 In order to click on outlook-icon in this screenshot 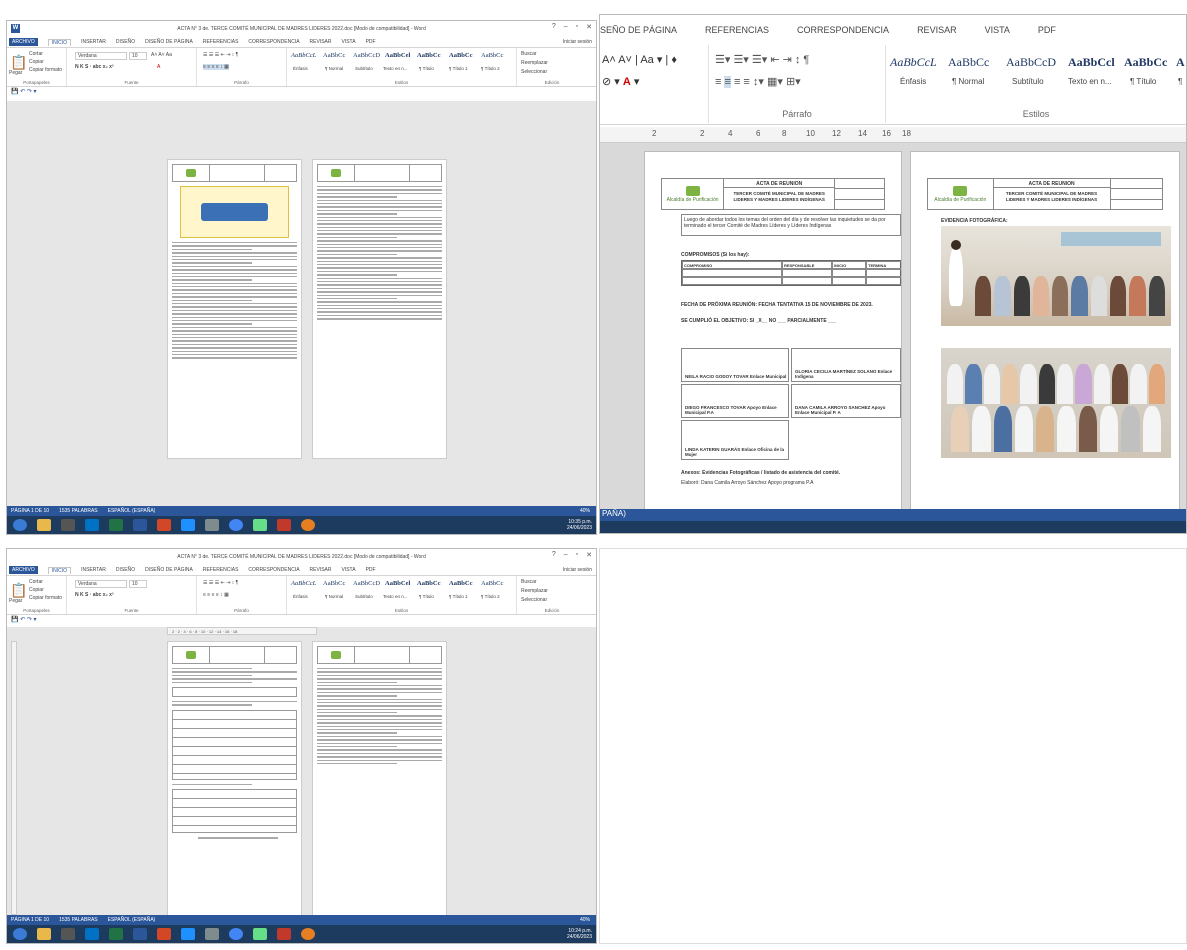, I will do `click(92, 934)`.